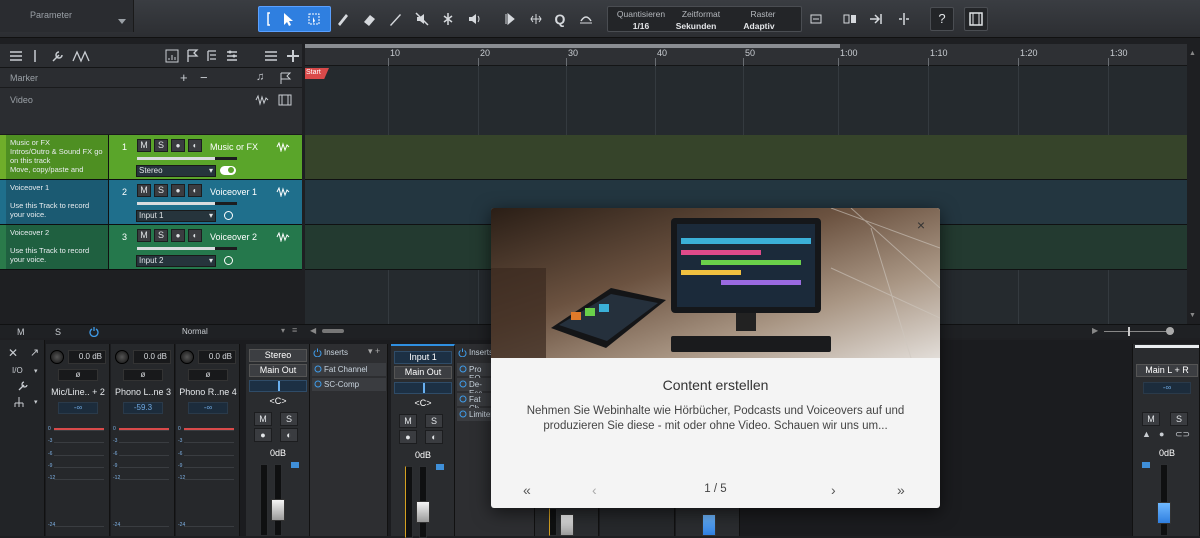 Image resolution: width=1200 pixels, height=538 pixels. Describe the element at coordinates (333, 331) in the screenshot. I see `horizontal-scroll-thumb` at that location.